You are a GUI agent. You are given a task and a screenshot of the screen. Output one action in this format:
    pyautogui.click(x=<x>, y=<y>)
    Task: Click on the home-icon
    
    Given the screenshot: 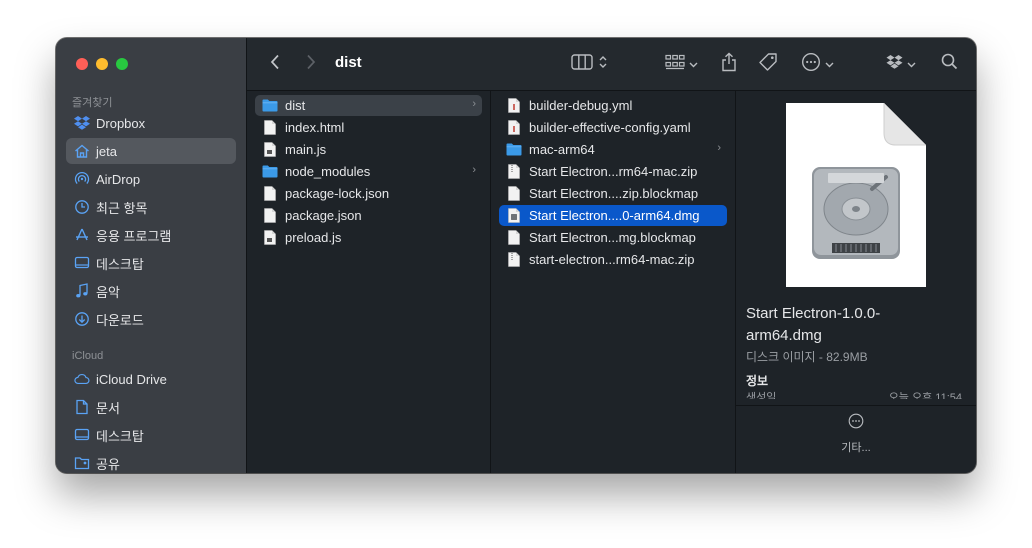 What is the action you would take?
    pyautogui.click(x=82, y=151)
    